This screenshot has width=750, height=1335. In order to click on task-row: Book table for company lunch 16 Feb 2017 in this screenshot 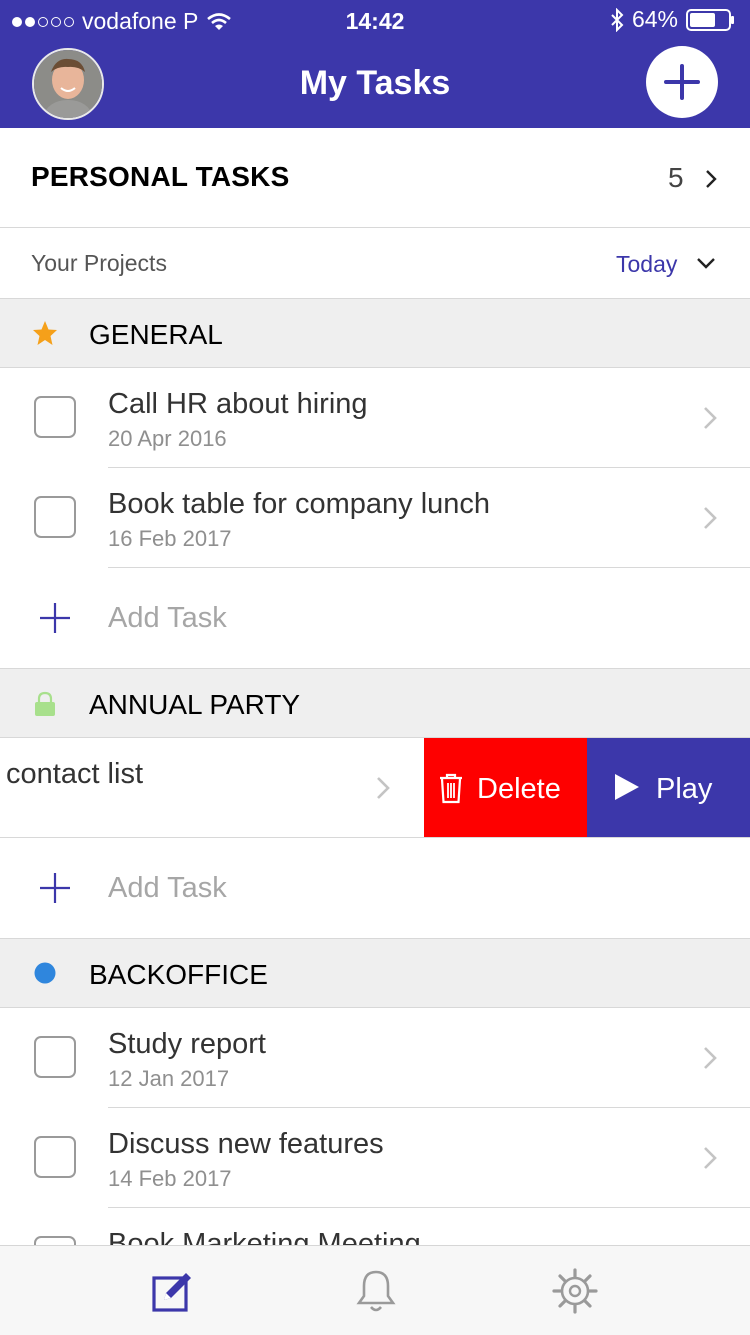, I will do `click(375, 518)`.